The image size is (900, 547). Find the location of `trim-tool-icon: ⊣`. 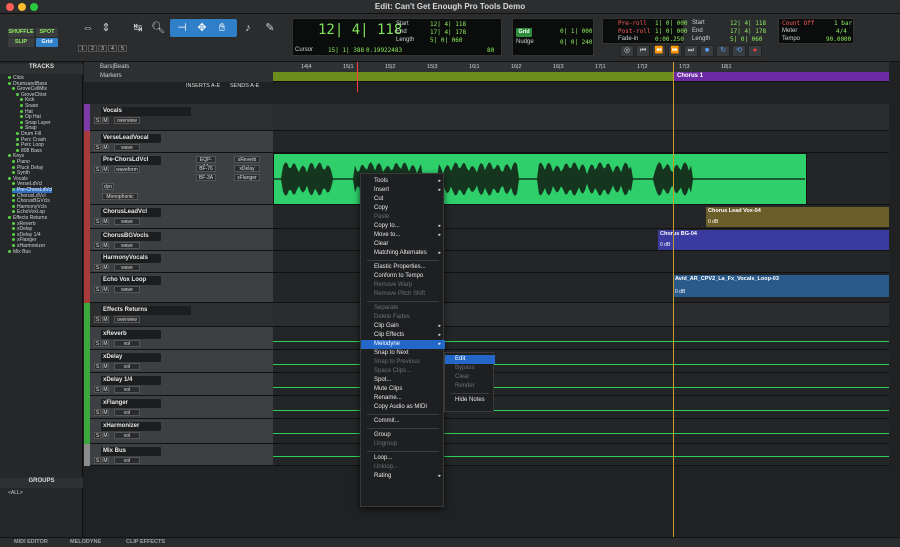

trim-tool-icon: ⊣ is located at coordinates (182, 28).